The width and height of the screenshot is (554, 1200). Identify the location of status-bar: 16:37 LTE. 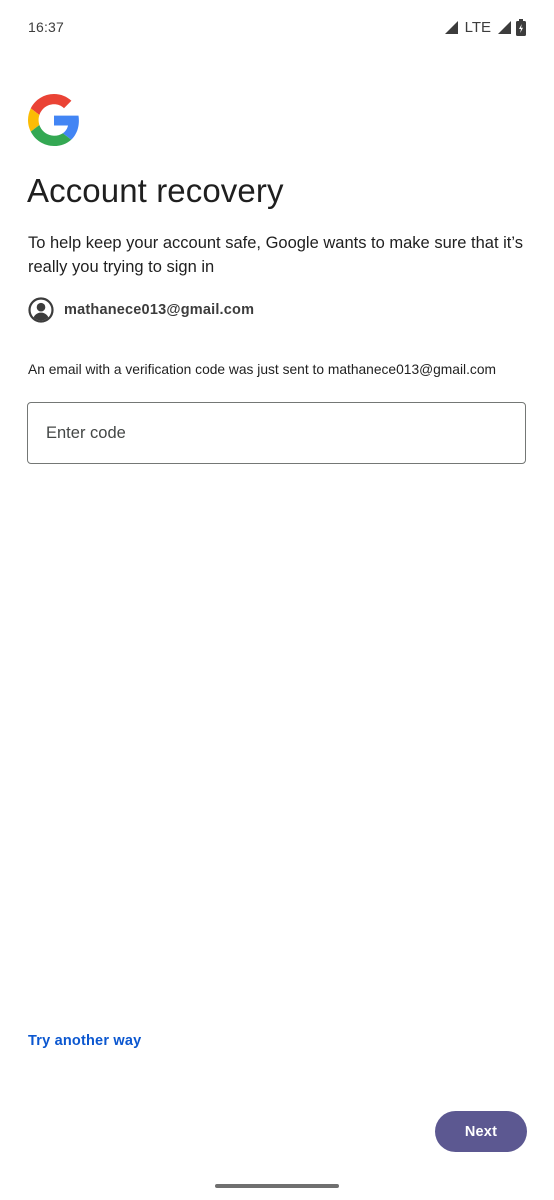
(277, 28).